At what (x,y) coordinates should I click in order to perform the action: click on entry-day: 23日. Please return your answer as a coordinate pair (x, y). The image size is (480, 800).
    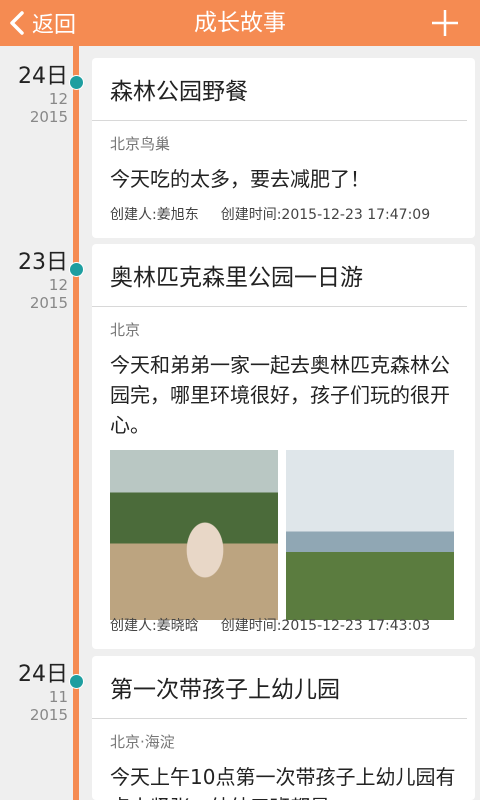
    Looking at the image, I should click on (43, 262).